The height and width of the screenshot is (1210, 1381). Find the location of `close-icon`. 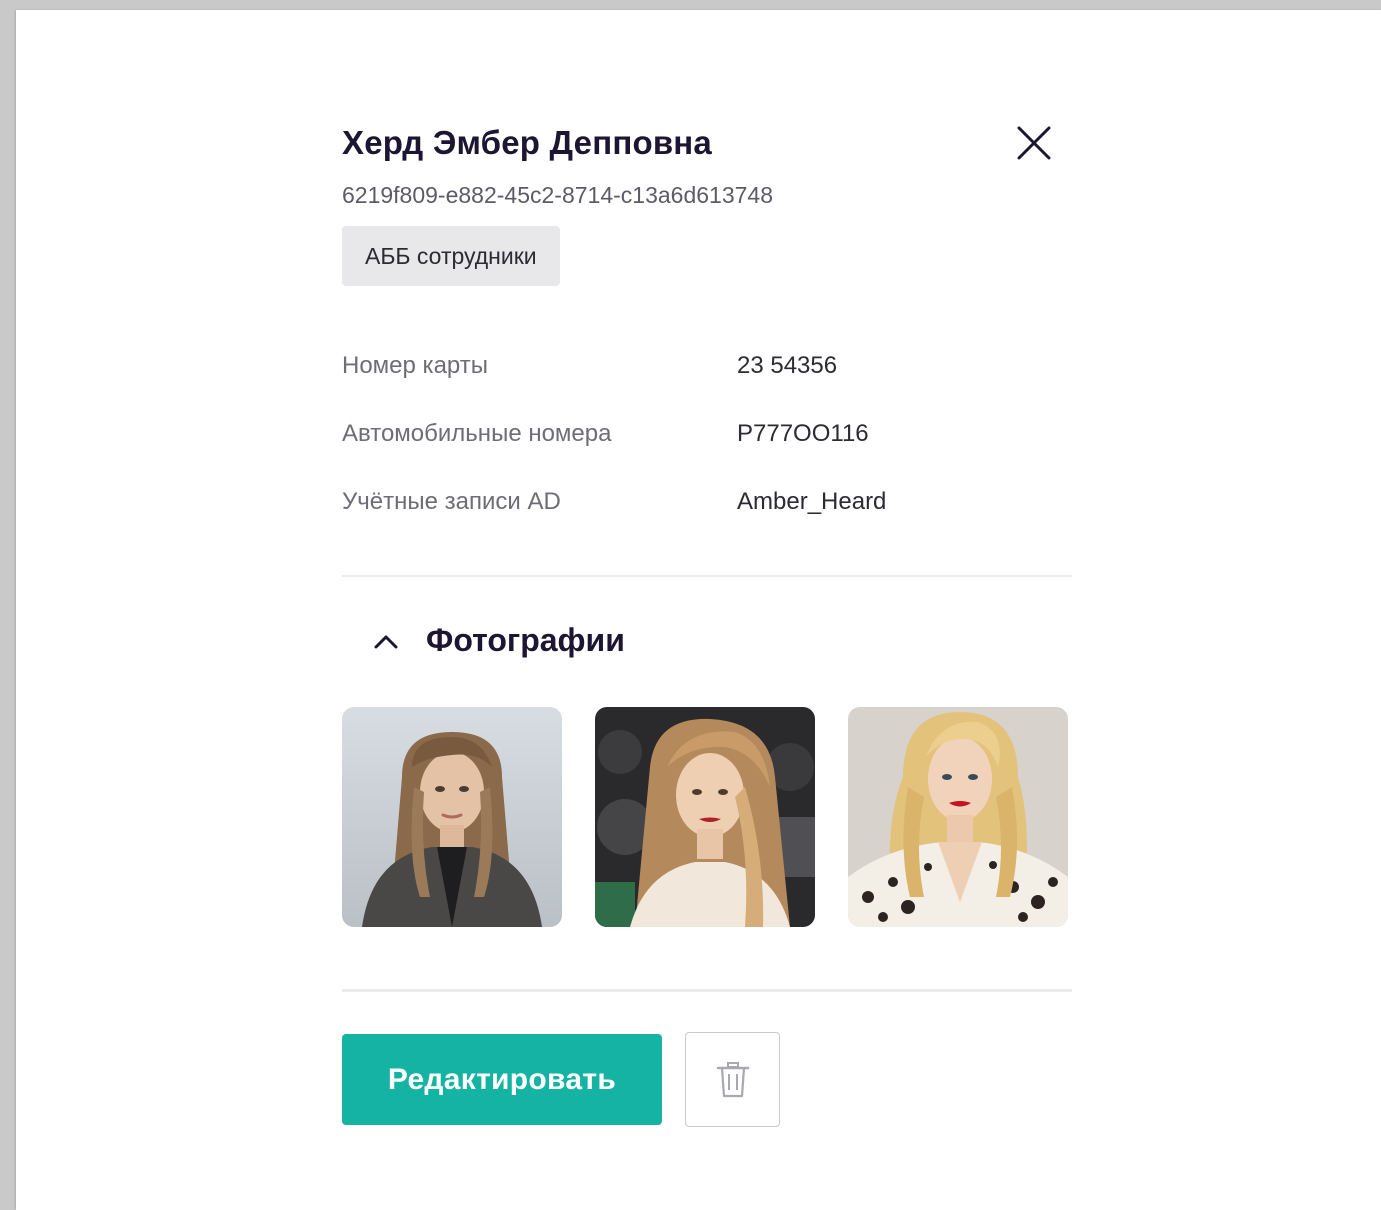

close-icon is located at coordinates (1034, 143).